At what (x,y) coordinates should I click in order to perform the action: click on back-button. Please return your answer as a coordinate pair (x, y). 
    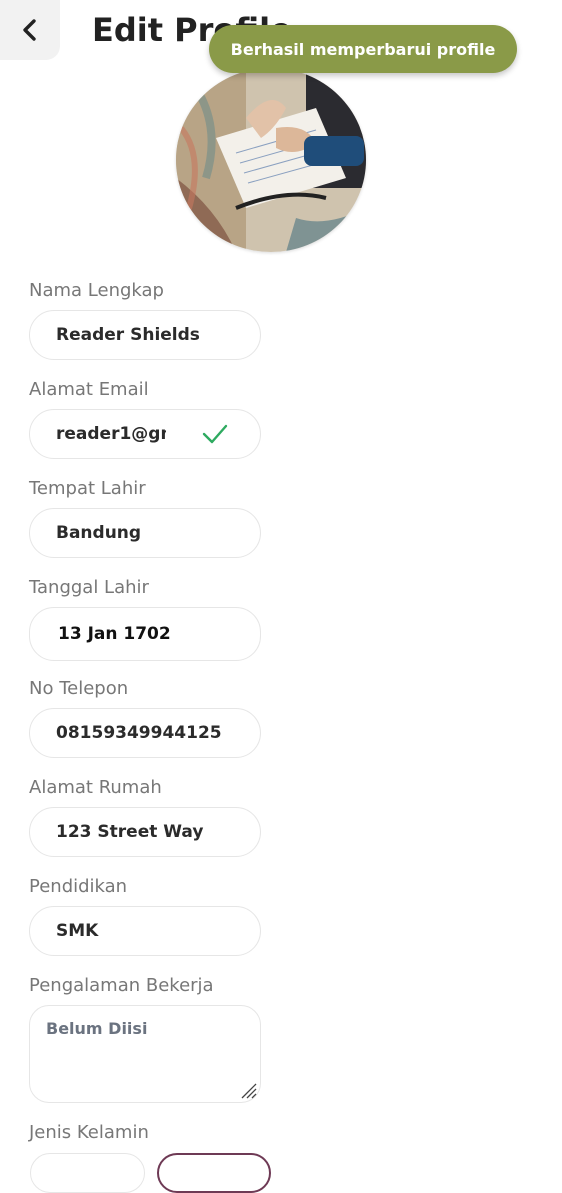
    Looking at the image, I should click on (30, 30).